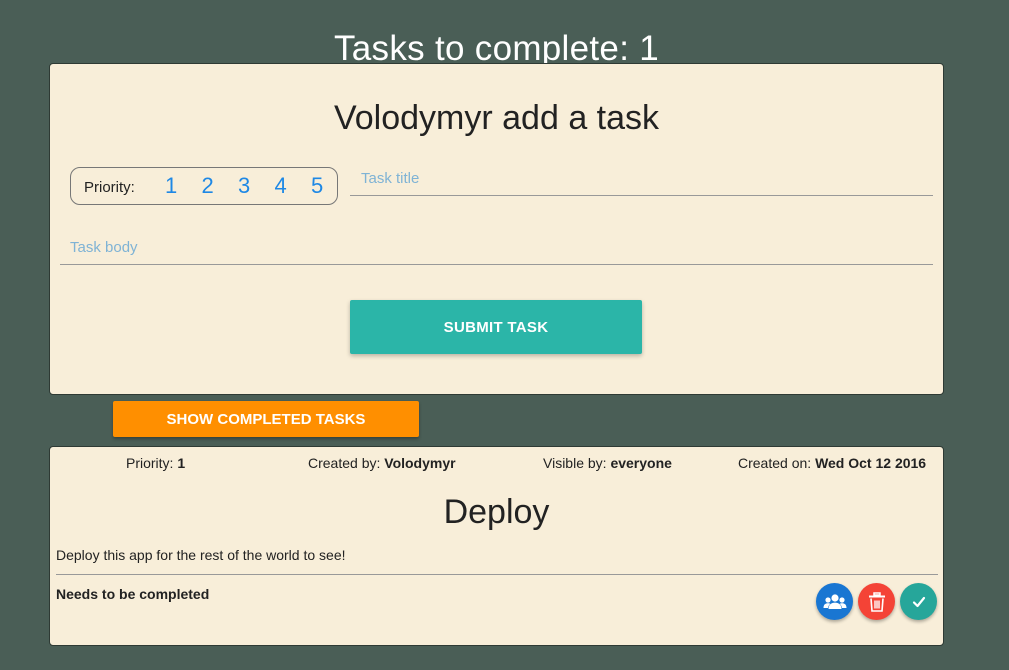 Image resolution: width=1009 pixels, height=670 pixels. What do you see at coordinates (496, 247) in the screenshot?
I see `task-body-input` at bounding box center [496, 247].